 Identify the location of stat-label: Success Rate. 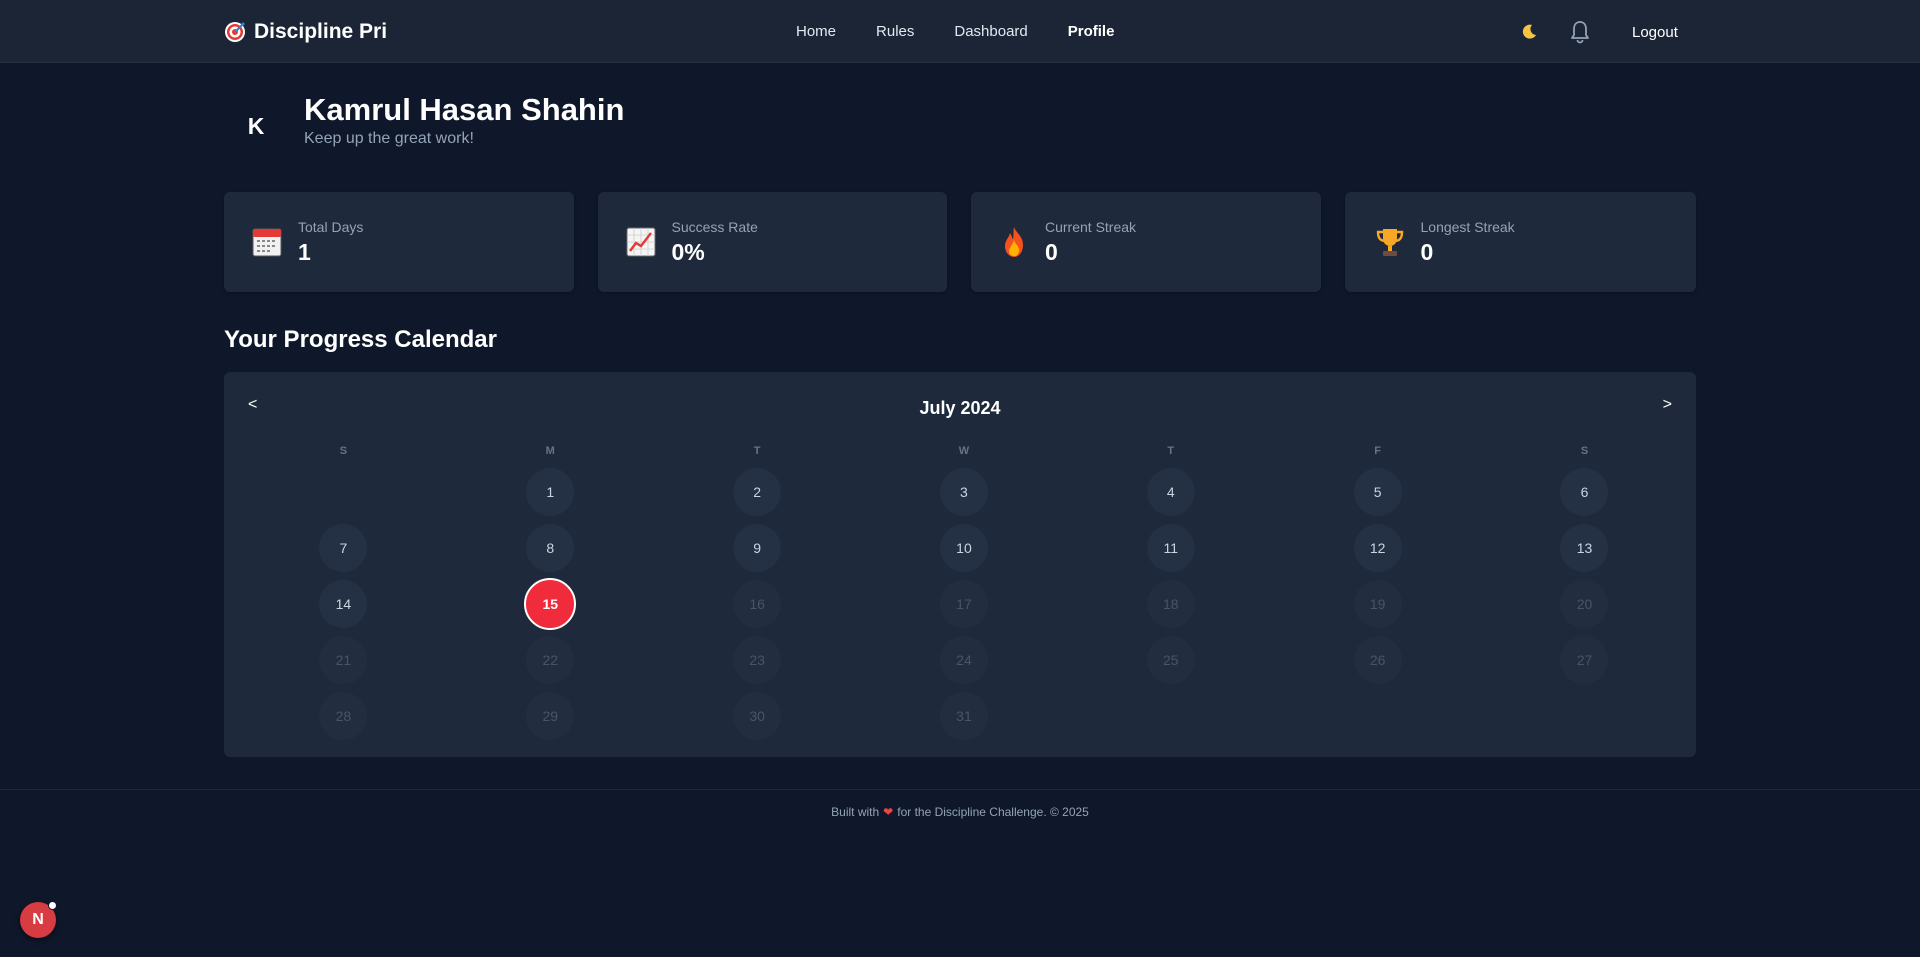
(714, 227).